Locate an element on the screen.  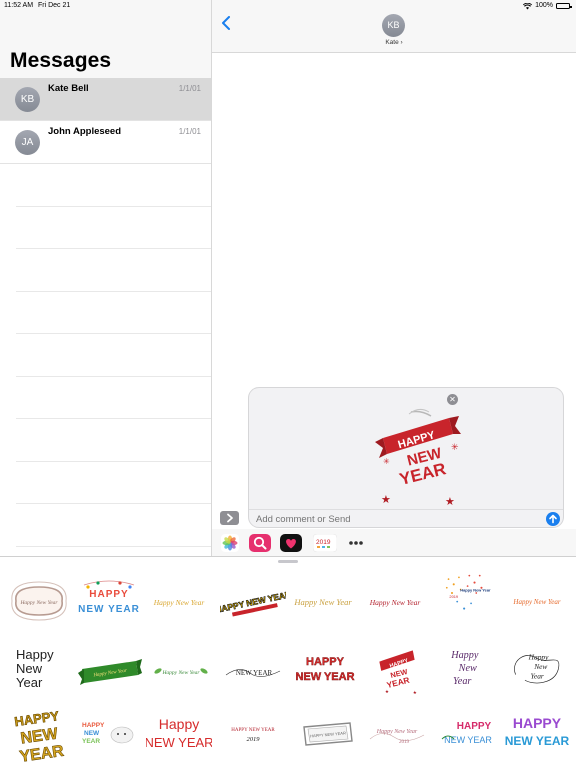
sticker-multicolor-bold: HAPPY NEW YEAR is located at coordinates (537, 733).